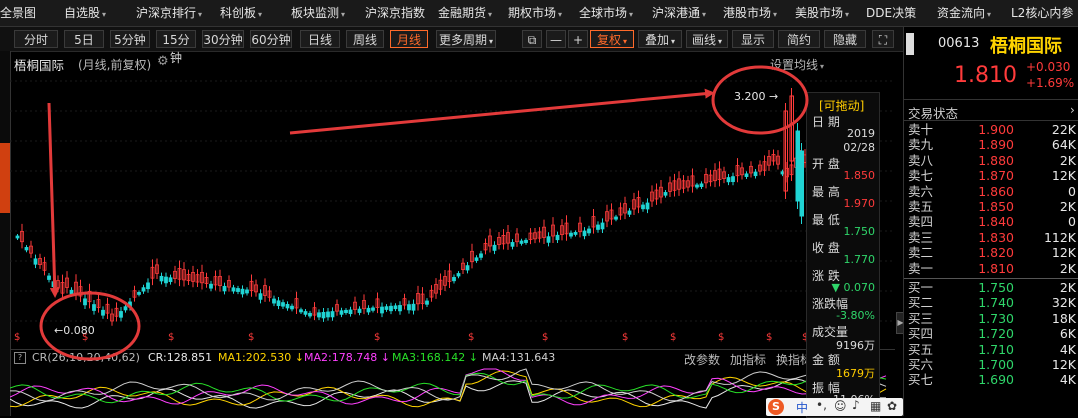  Describe the element at coordinates (760, 100) in the screenshot. I see `annotation-high-circle` at that location.